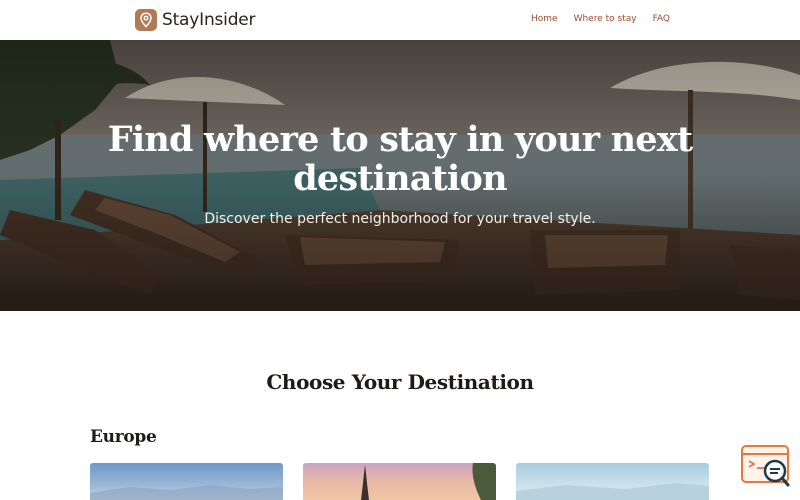 The height and width of the screenshot is (500, 800). What do you see at coordinates (661, 19) in the screenshot?
I see `nav-link-faq: FAQ` at bounding box center [661, 19].